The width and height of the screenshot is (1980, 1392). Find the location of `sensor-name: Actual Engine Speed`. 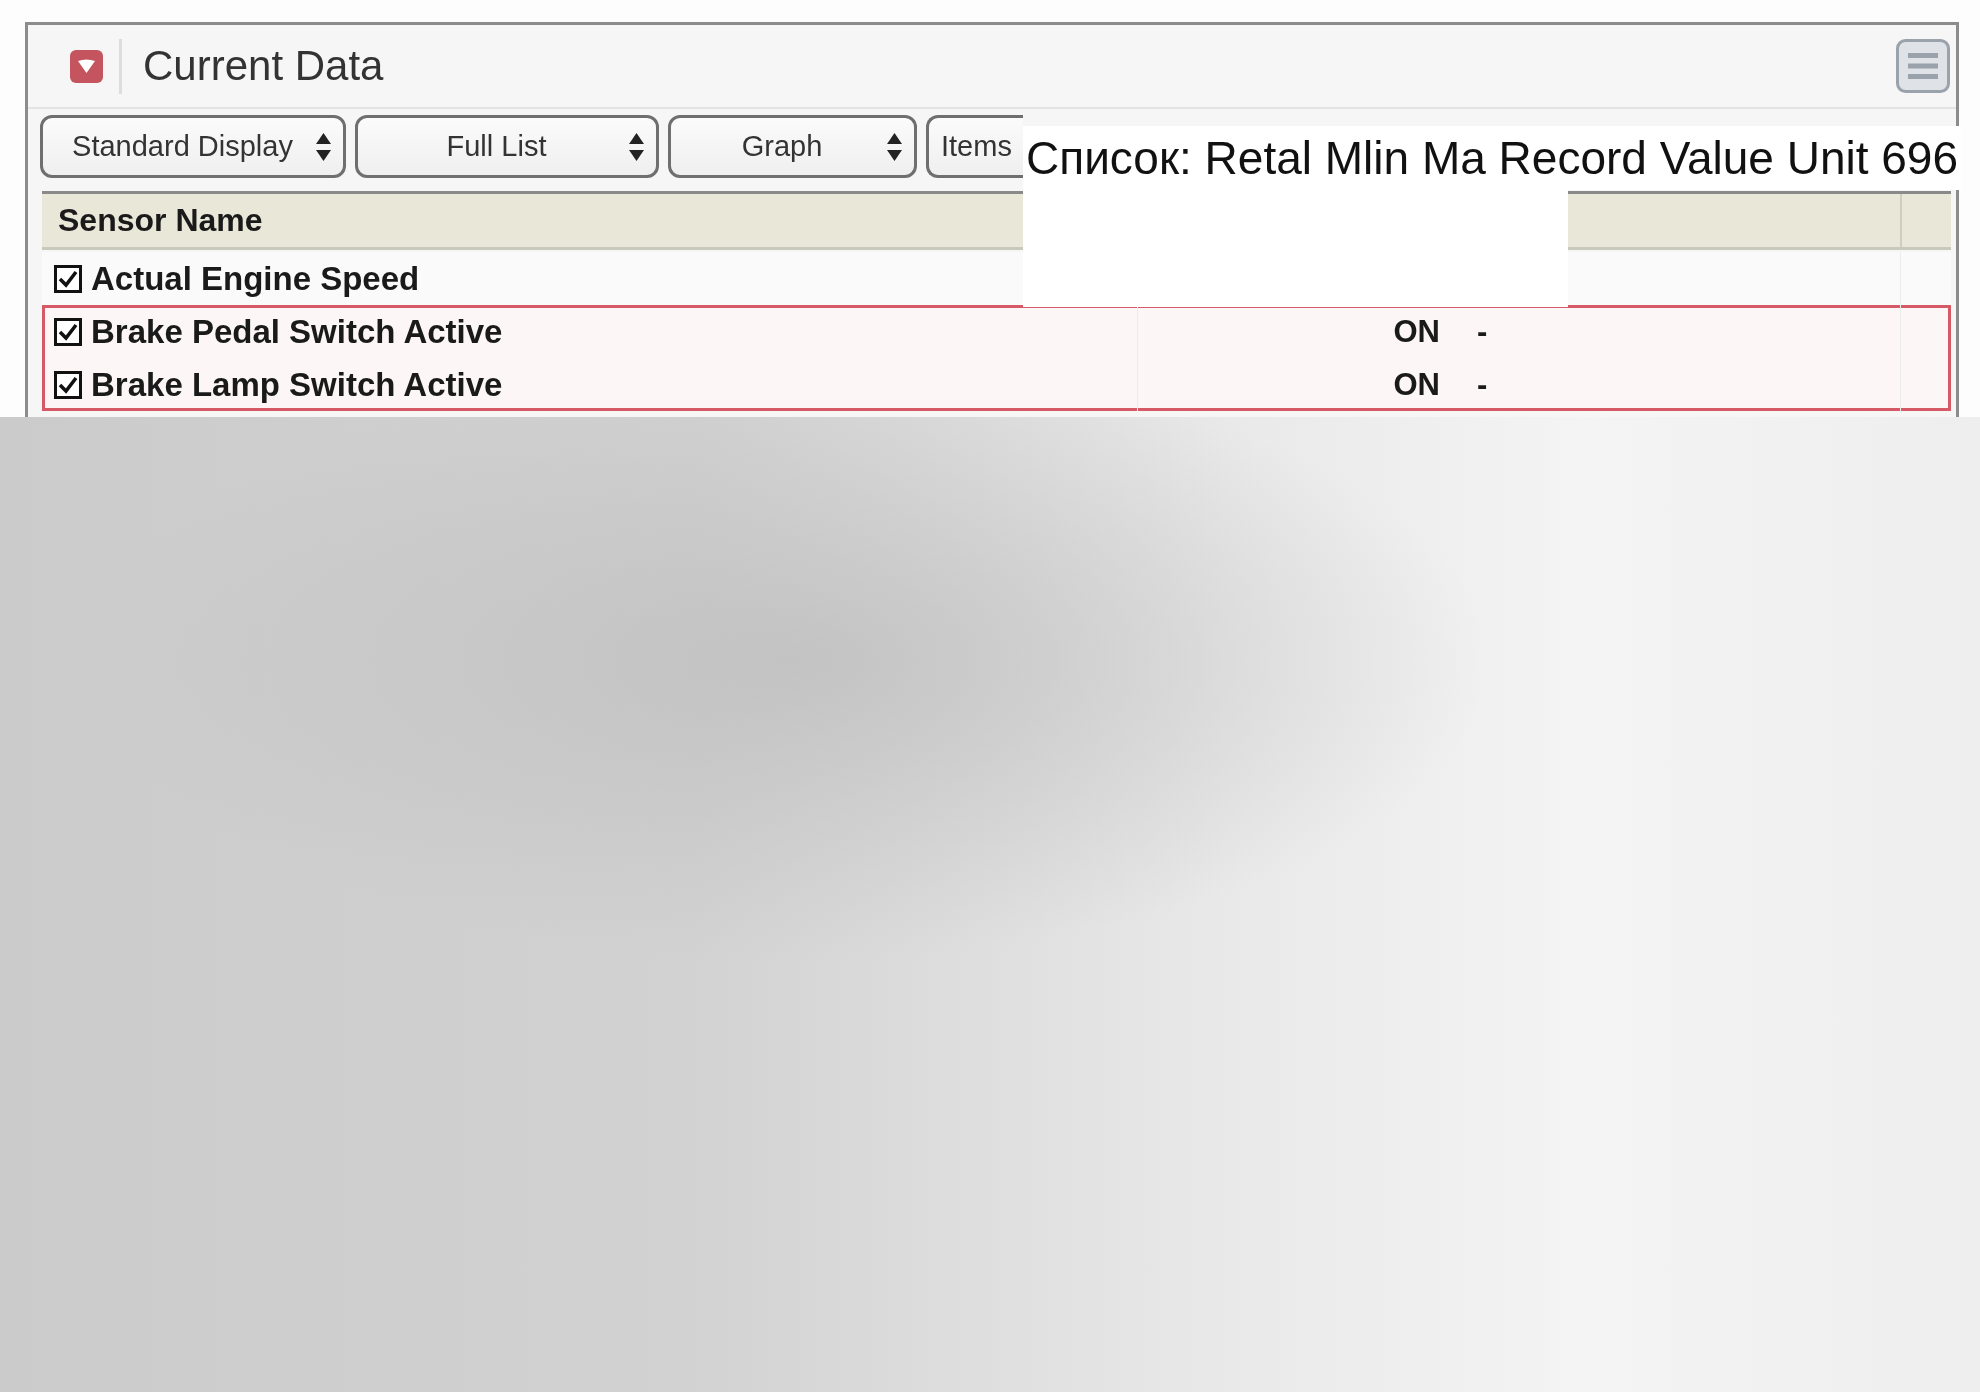

sensor-name: Actual Engine Speed is located at coordinates (255, 278).